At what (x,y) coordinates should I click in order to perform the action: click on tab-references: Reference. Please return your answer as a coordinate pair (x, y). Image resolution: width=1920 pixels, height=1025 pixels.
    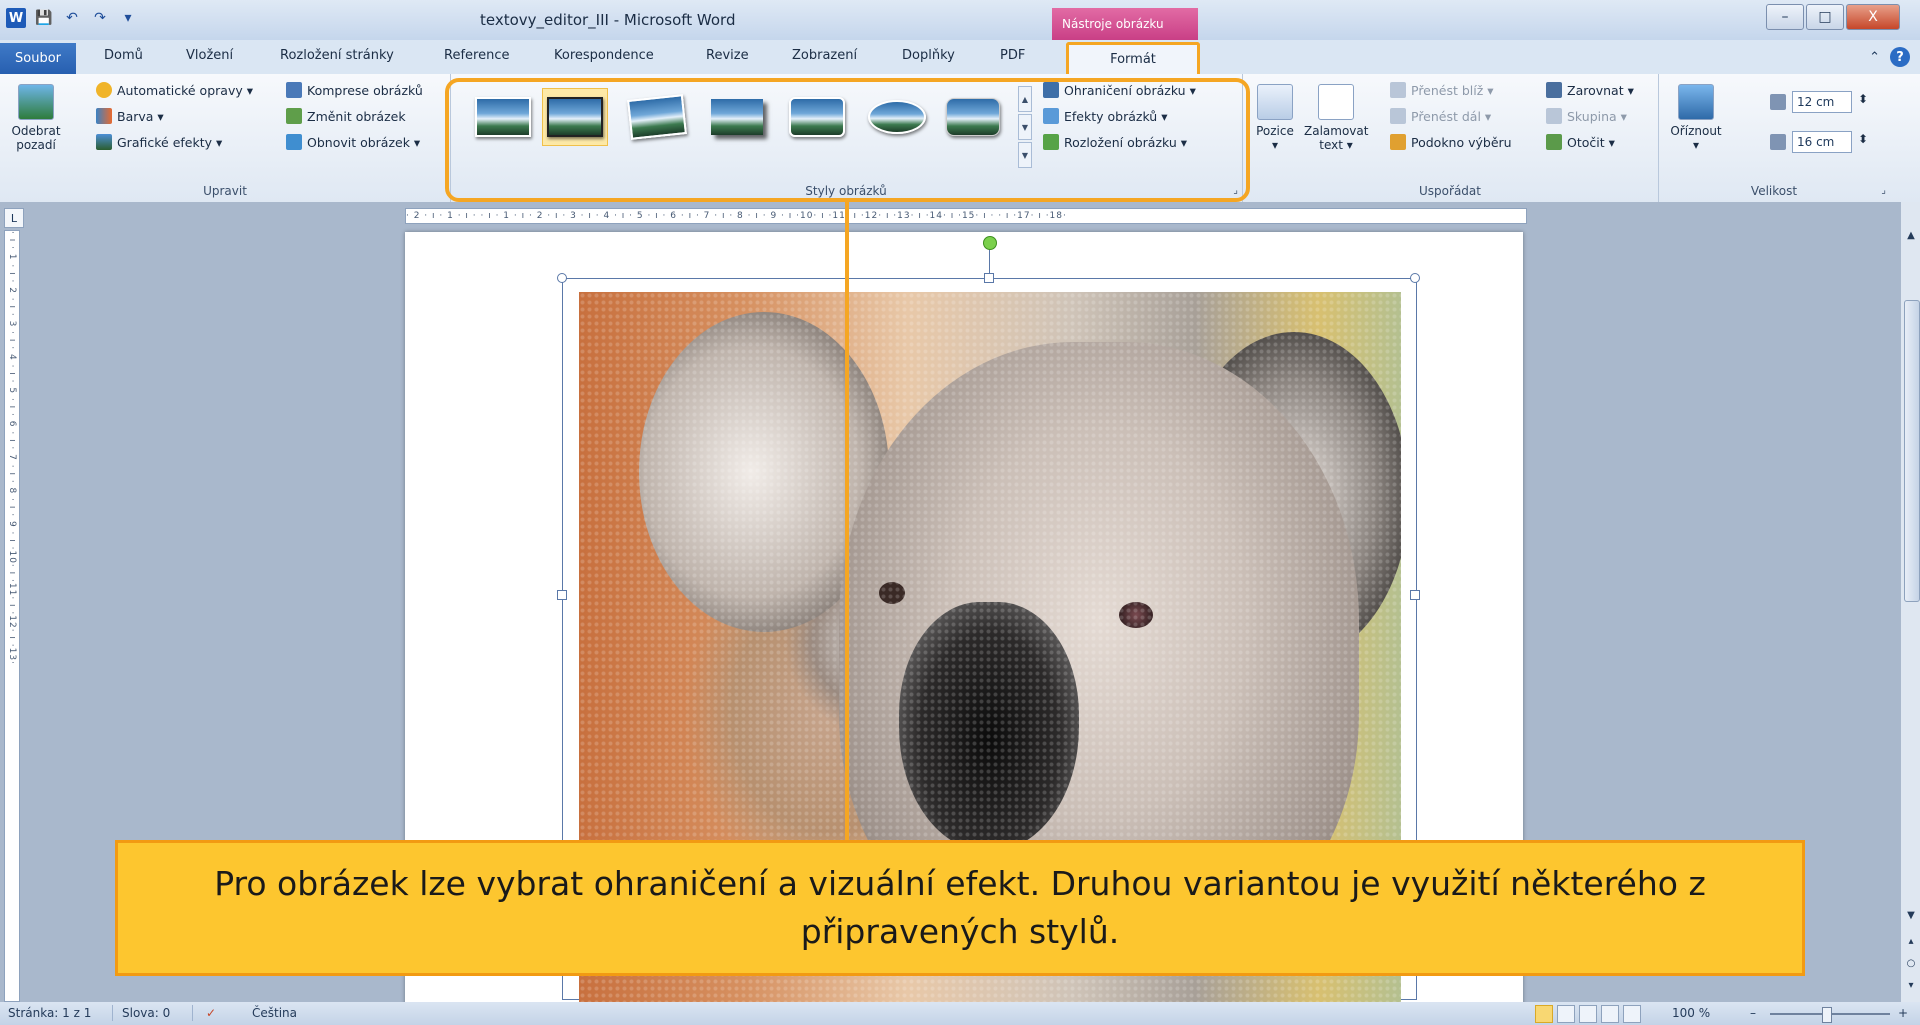
    Looking at the image, I should click on (476, 55).